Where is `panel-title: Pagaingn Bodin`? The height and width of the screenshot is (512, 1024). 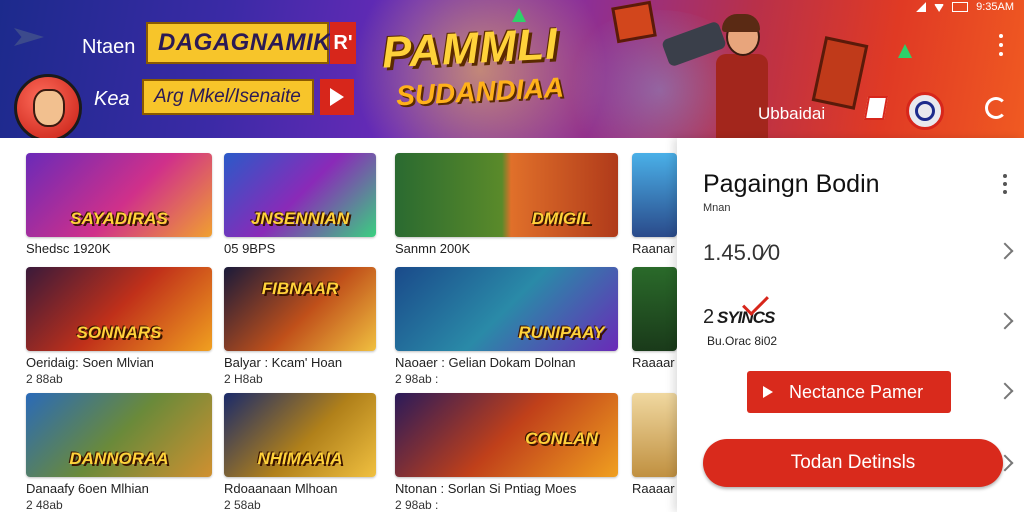 panel-title: Pagaingn Bodin is located at coordinates (791, 184).